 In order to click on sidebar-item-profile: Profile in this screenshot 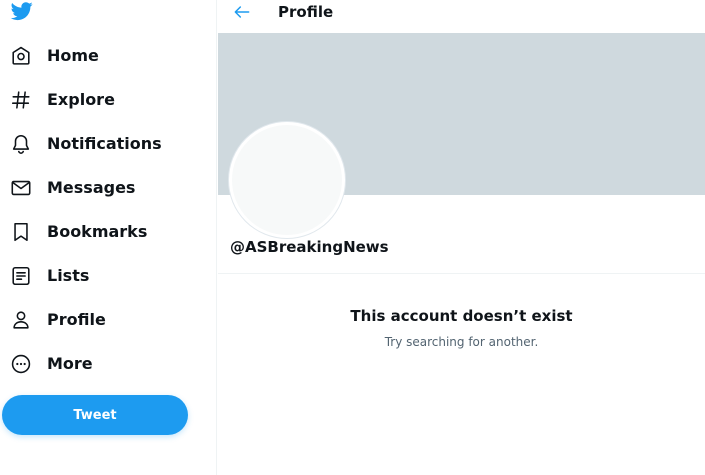, I will do `click(105, 320)`.